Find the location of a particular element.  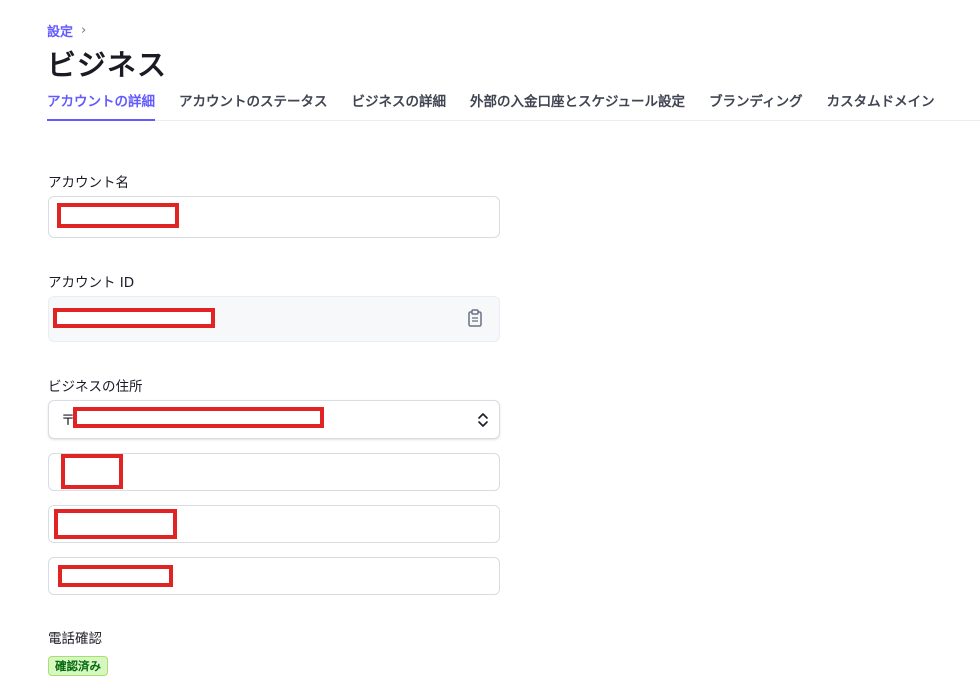

breadcrumb: 設定 › is located at coordinates (66, 30).